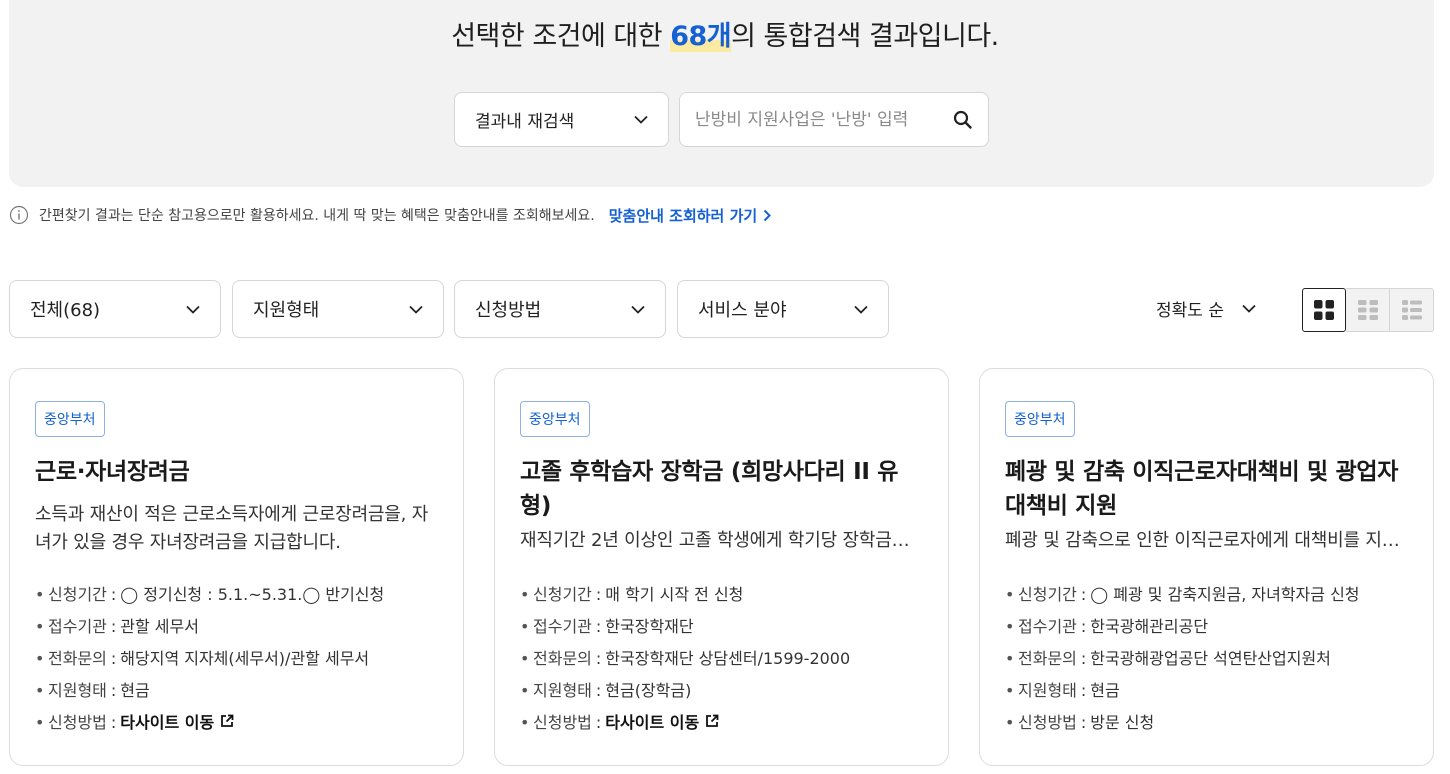 The width and height of the screenshot is (1450, 774). What do you see at coordinates (648, 690) in the screenshot?
I see `detail-value: 현금(장학금)` at bounding box center [648, 690].